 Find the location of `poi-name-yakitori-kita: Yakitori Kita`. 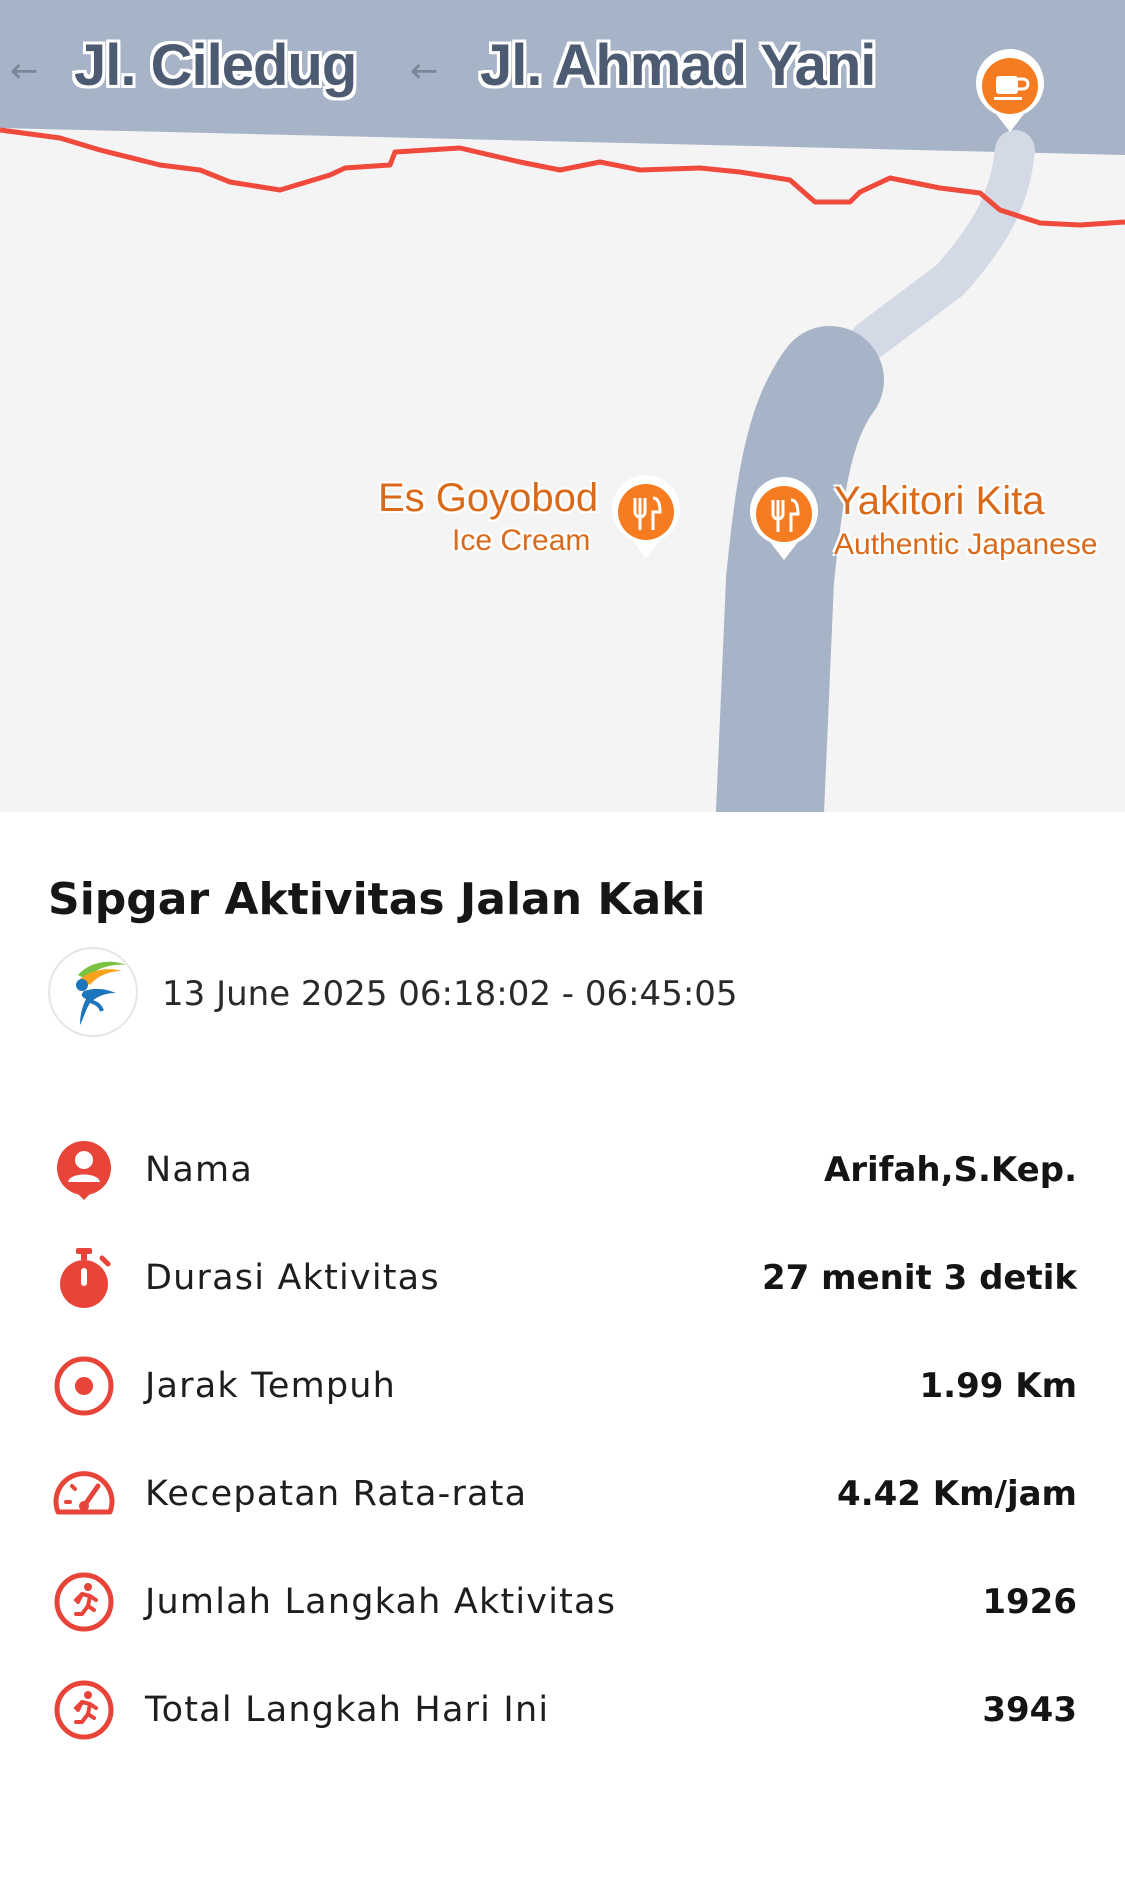

poi-name-yakitori-kita: Yakitori Kita is located at coordinates (939, 501).